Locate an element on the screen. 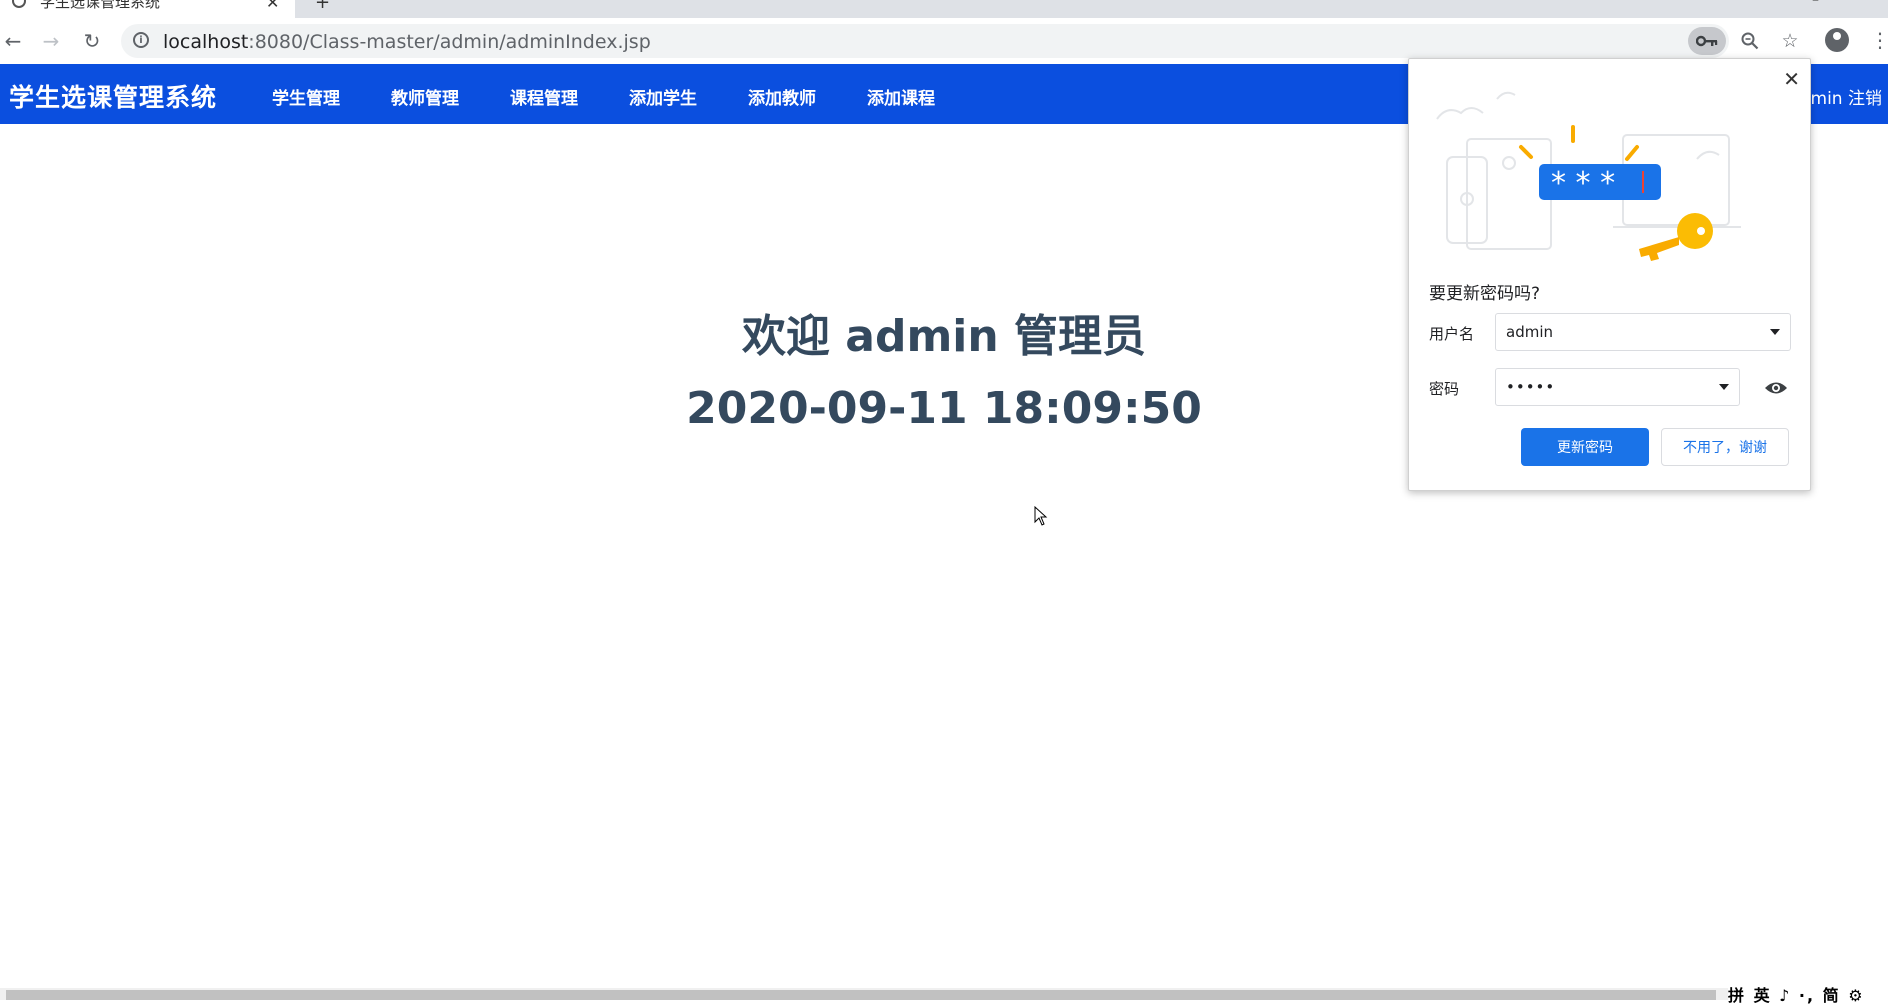  tab-title: 学生选课管理系统 is located at coordinates (100, 5).